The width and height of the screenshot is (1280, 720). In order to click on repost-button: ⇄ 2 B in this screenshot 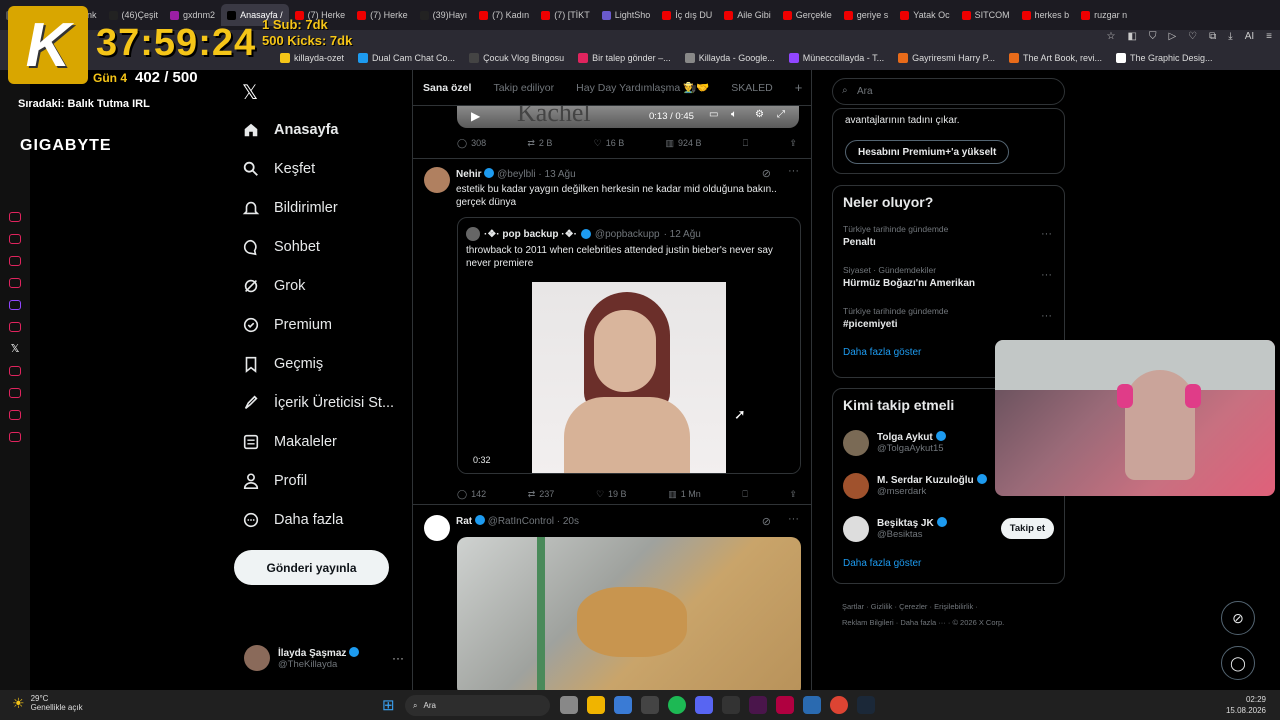, I will do `click(539, 143)`.